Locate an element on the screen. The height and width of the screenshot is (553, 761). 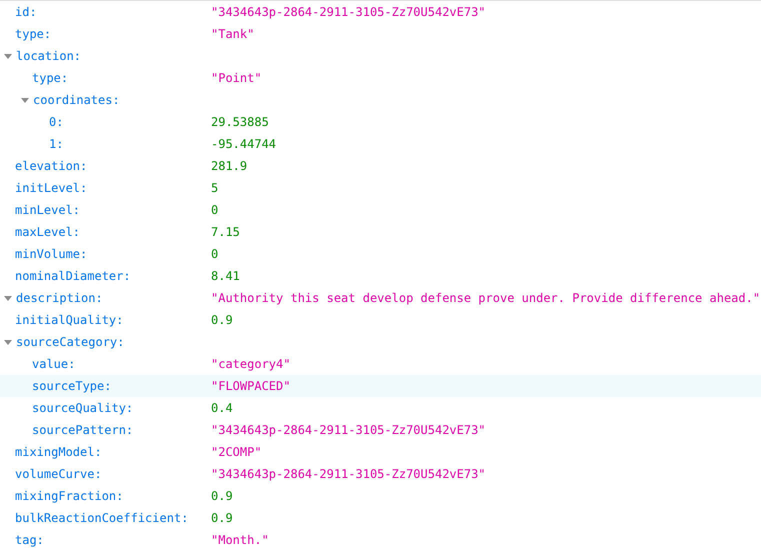
property-key: mixingModel: is located at coordinates (58, 452).